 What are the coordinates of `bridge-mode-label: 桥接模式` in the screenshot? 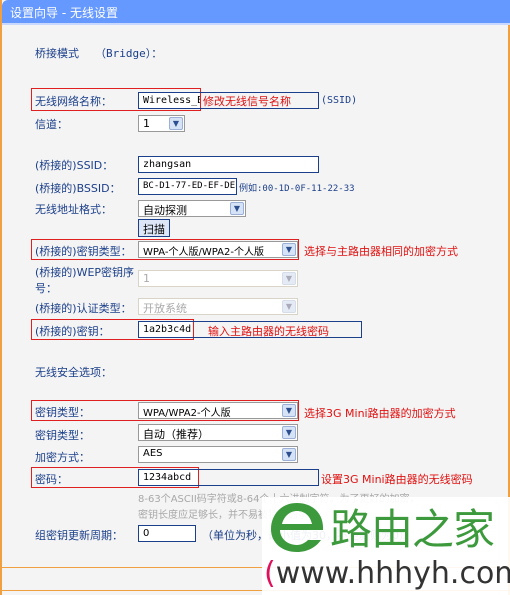 It's located at (57, 53).